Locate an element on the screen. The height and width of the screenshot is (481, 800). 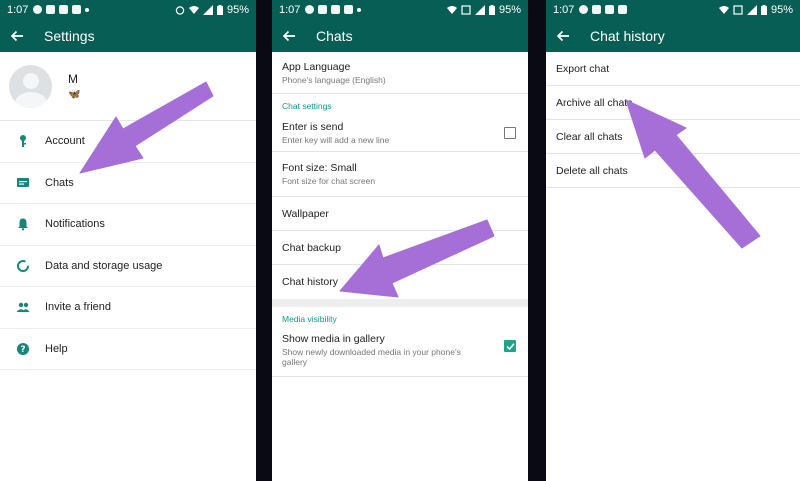
setting-label: Chat history is located at coordinates (310, 282).